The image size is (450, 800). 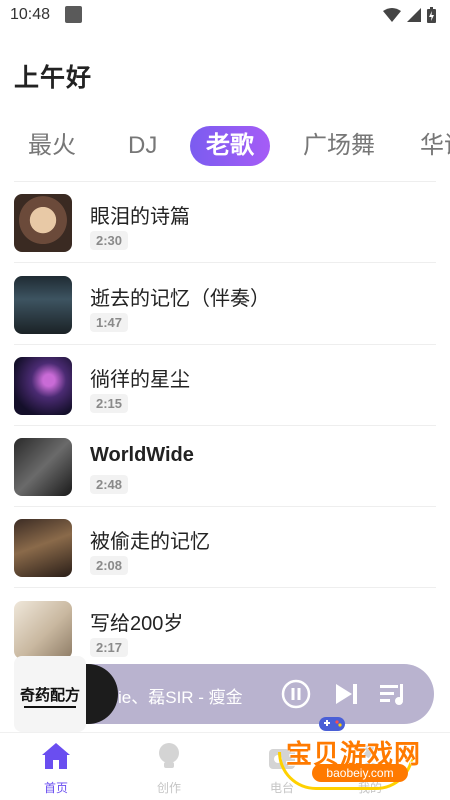 What do you see at coordinates (142, 455) in the screenshot?
I see `song-title: WorldWide` at bounding box center [142, 455].